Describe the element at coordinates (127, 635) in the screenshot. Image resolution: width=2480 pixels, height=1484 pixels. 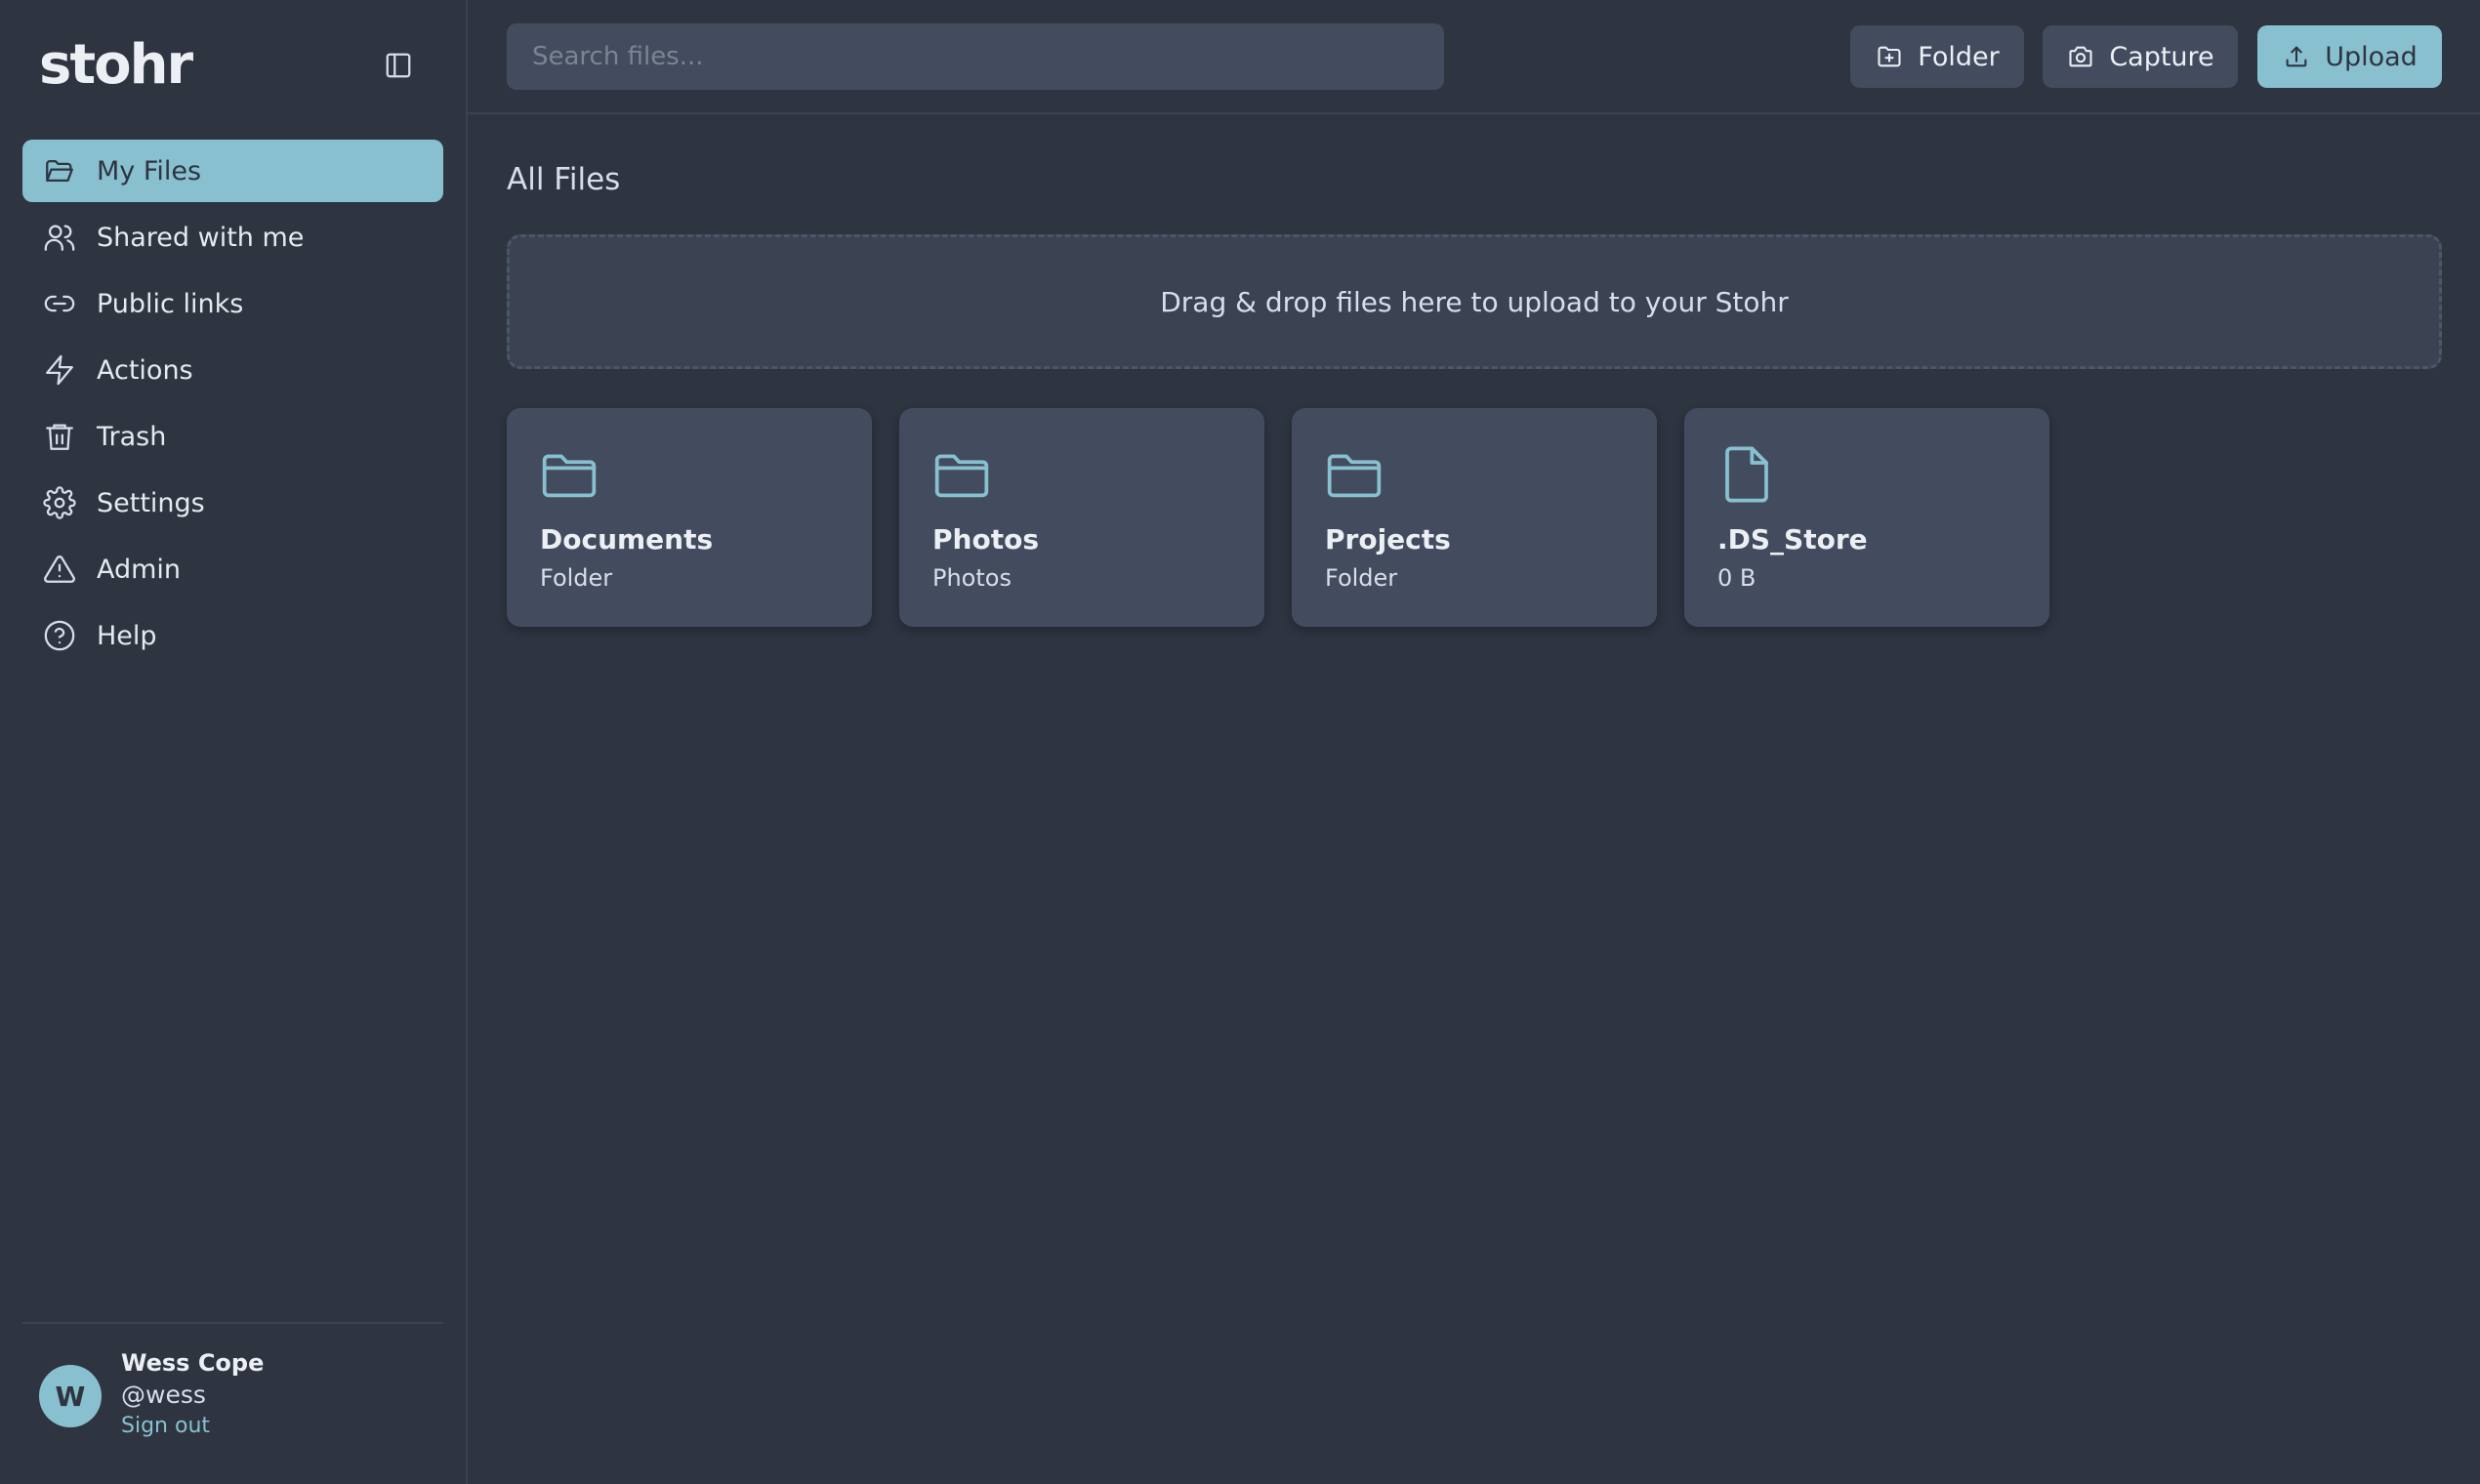
I see `sidebar-item-label: Help` at that location.